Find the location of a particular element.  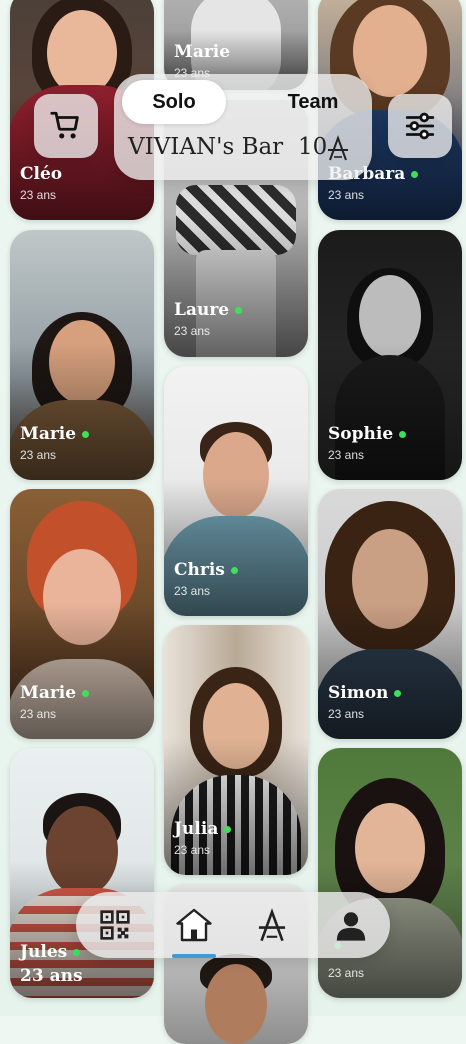

header-panel: Solo Team VIVIAN's Bar 10 is located at coordinates (243, 127).